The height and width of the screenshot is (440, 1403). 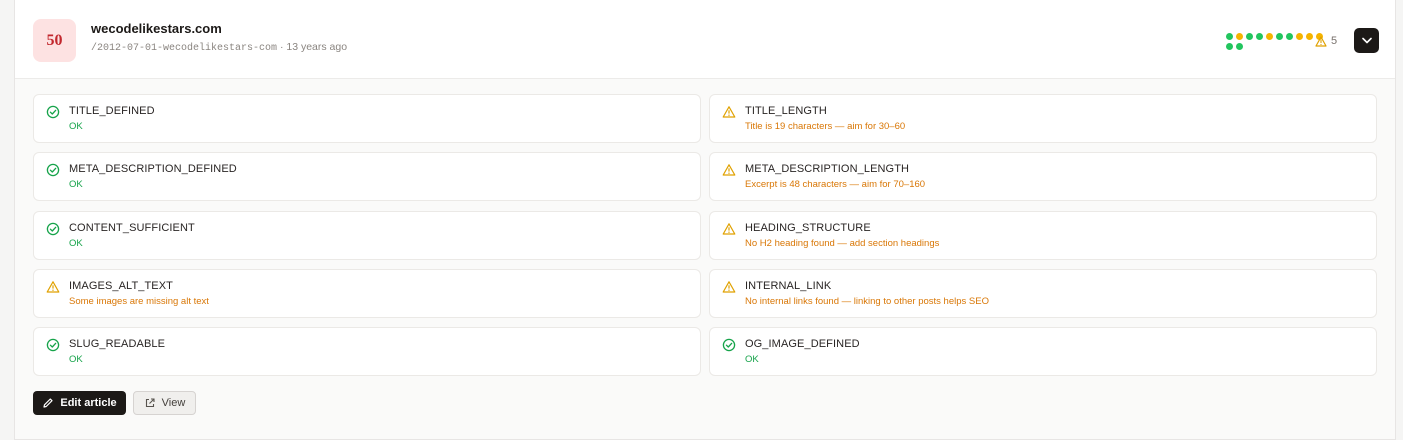 I want to click on check-name: OG_IMAGE_DEFINED, so click(x=802, y=344).